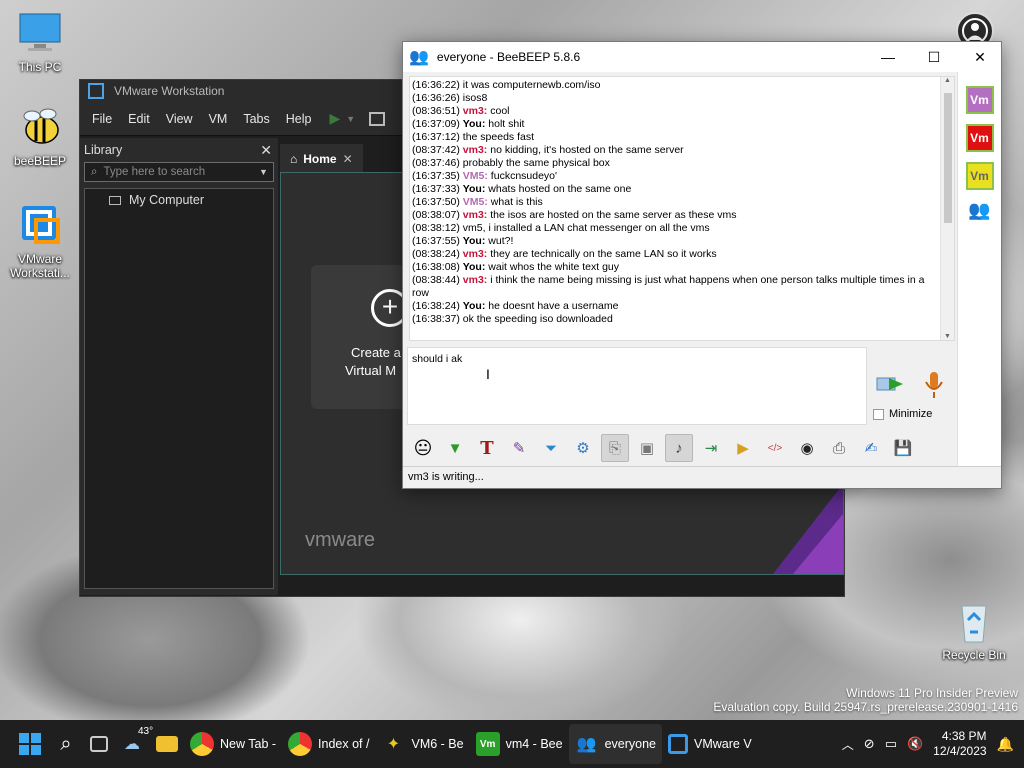  I want to click on create-label: Create a, so click(376, 352).